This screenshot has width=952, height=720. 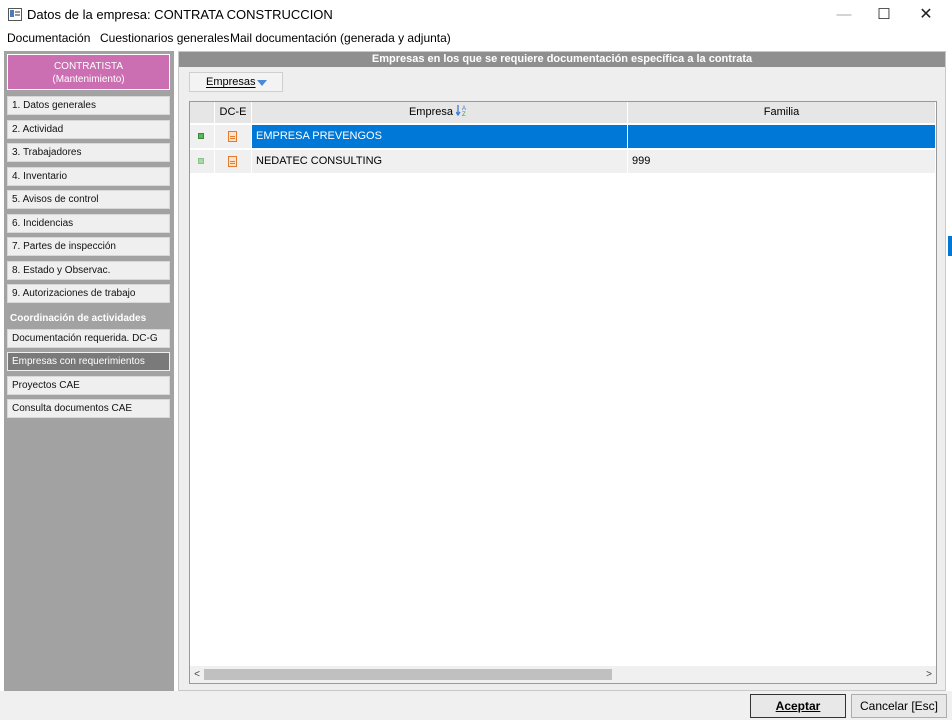 What do you see at coordinates (88, 246) in the screenshot?
I see `sidebar-item-partes-inspeccion: 7. Partes de inspección` at bounding box center [88, 246].